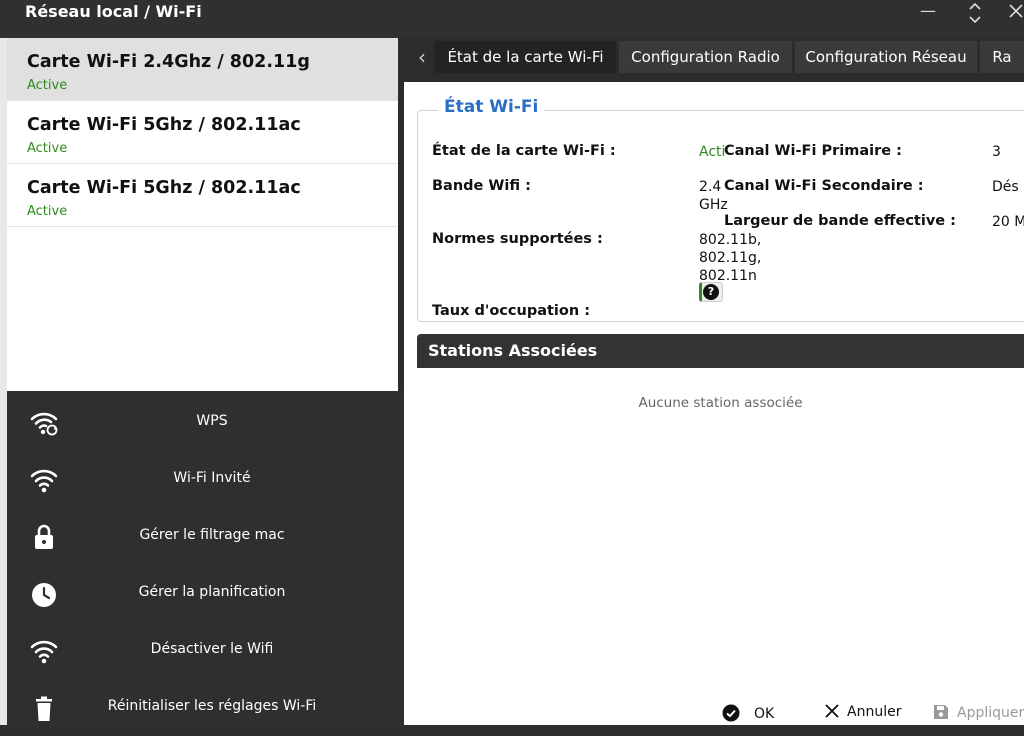 Image resolution: width=1024 pixels, height=736 pixels. What do you see at coordinates (44, 595) in the screenshot?
I see `clock-icon` at bounding box center [44, 595].